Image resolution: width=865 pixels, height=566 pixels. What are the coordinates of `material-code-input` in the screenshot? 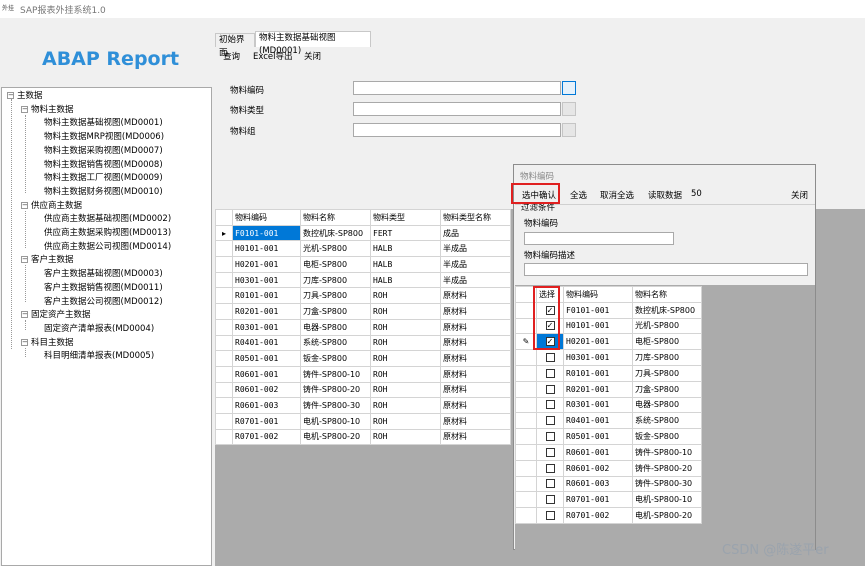 It's located at (457, 88).